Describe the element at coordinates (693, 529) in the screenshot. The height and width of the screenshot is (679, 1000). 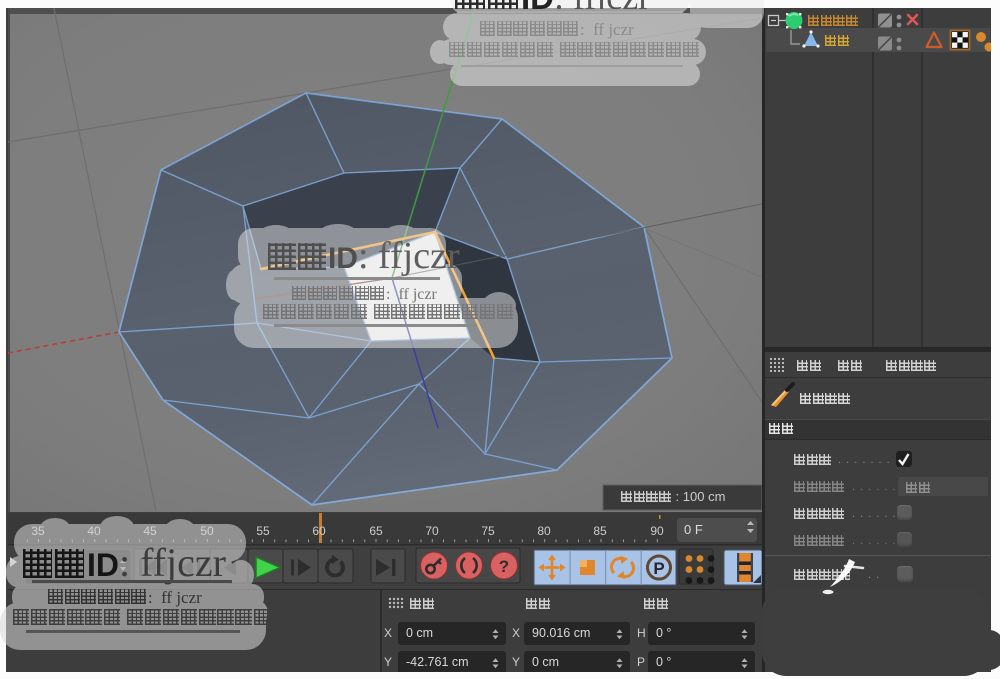
I see `svg-text: 0 F` at that location.